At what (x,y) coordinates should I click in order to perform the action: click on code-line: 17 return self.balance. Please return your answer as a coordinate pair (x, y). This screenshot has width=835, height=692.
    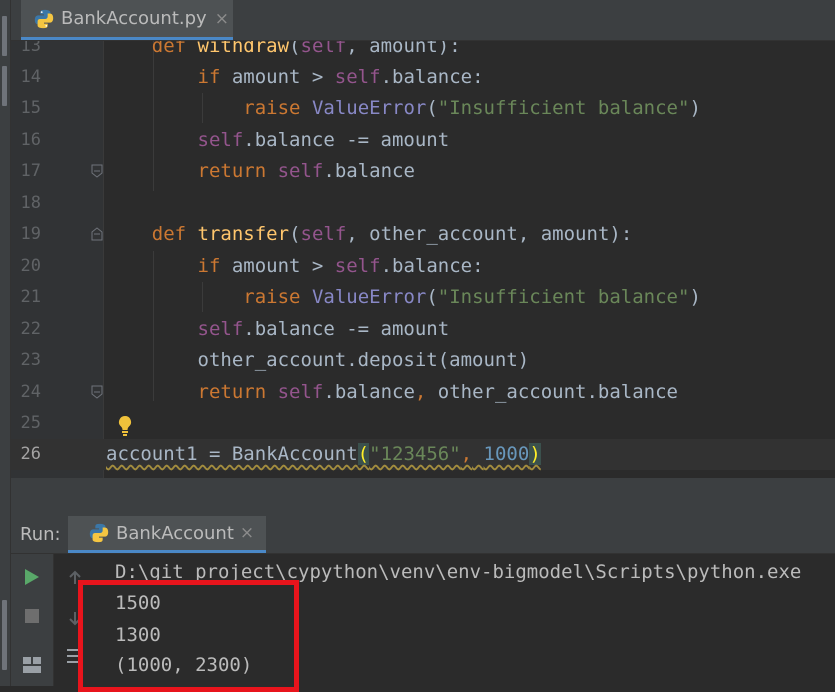
    Looking at the image, I should click on (423, 171).